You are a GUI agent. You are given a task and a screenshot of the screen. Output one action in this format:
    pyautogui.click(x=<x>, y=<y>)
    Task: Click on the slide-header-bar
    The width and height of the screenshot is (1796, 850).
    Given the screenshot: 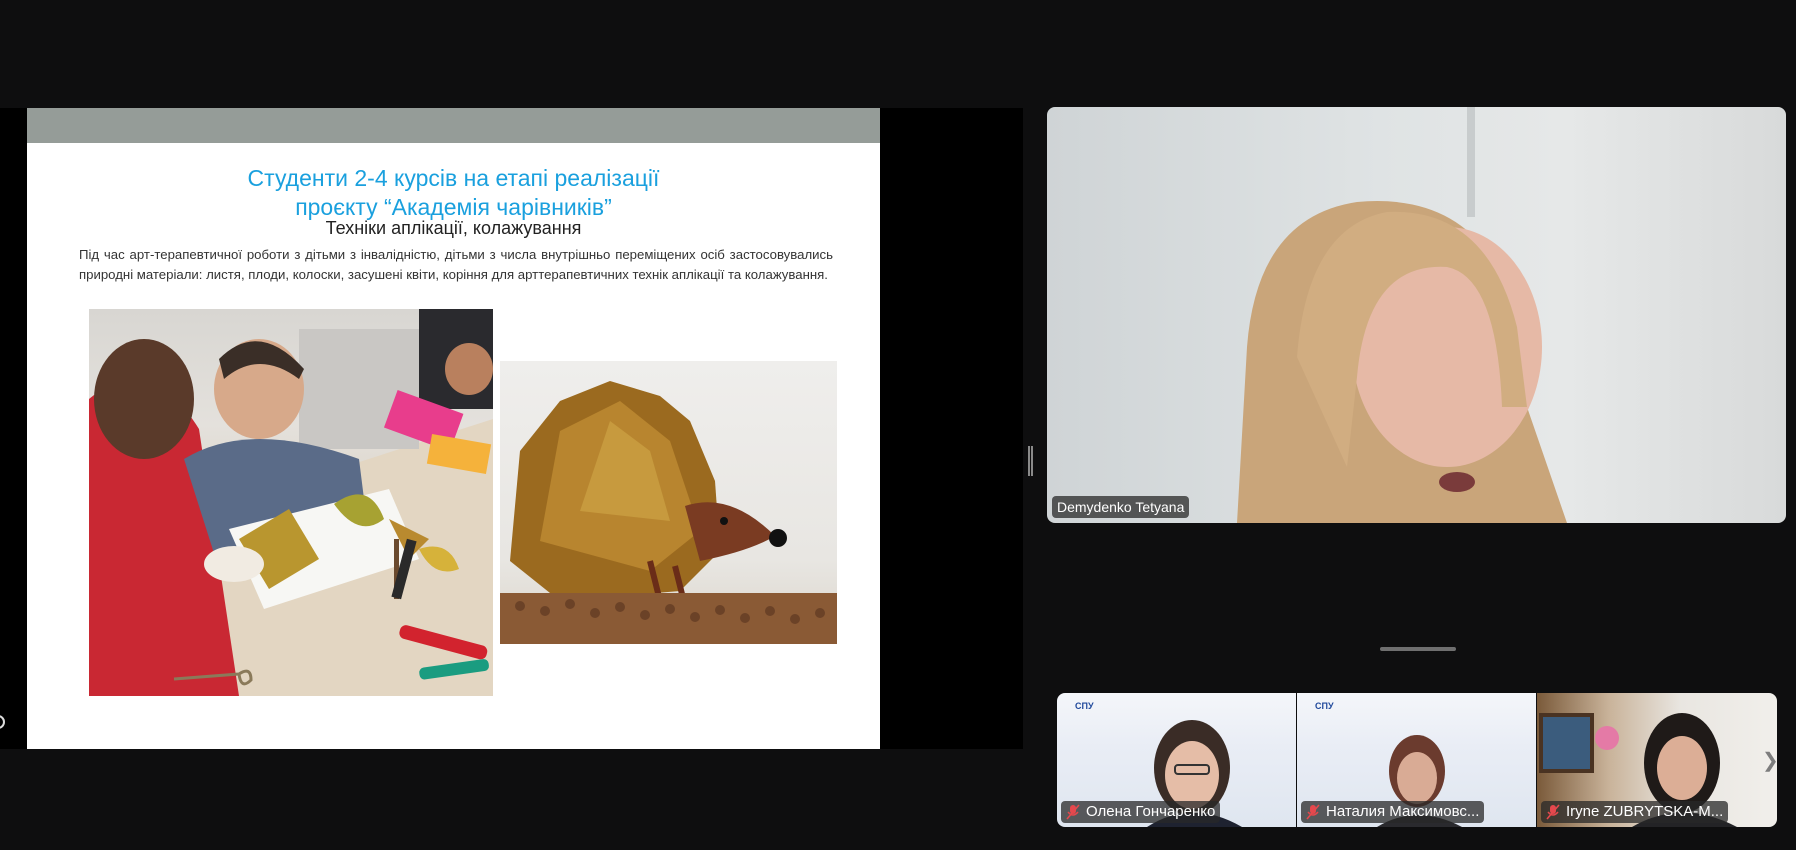 What is the action you would take?
    pyautogui.click(x=453, y=125)
    